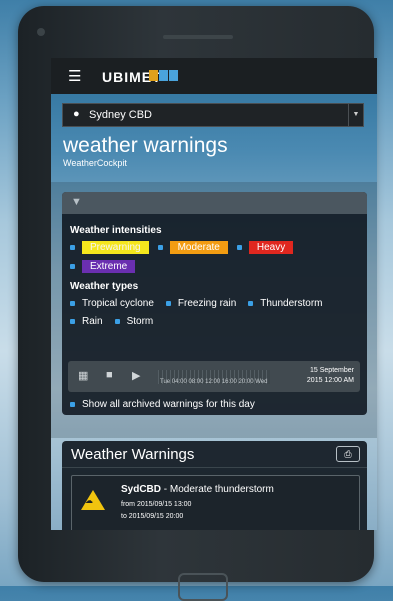 The image size is (393, 601). What do you see at coordinates (136, 375) in the screenshot?
I see `play-icon: ▶` at bounding box center [136, 375].